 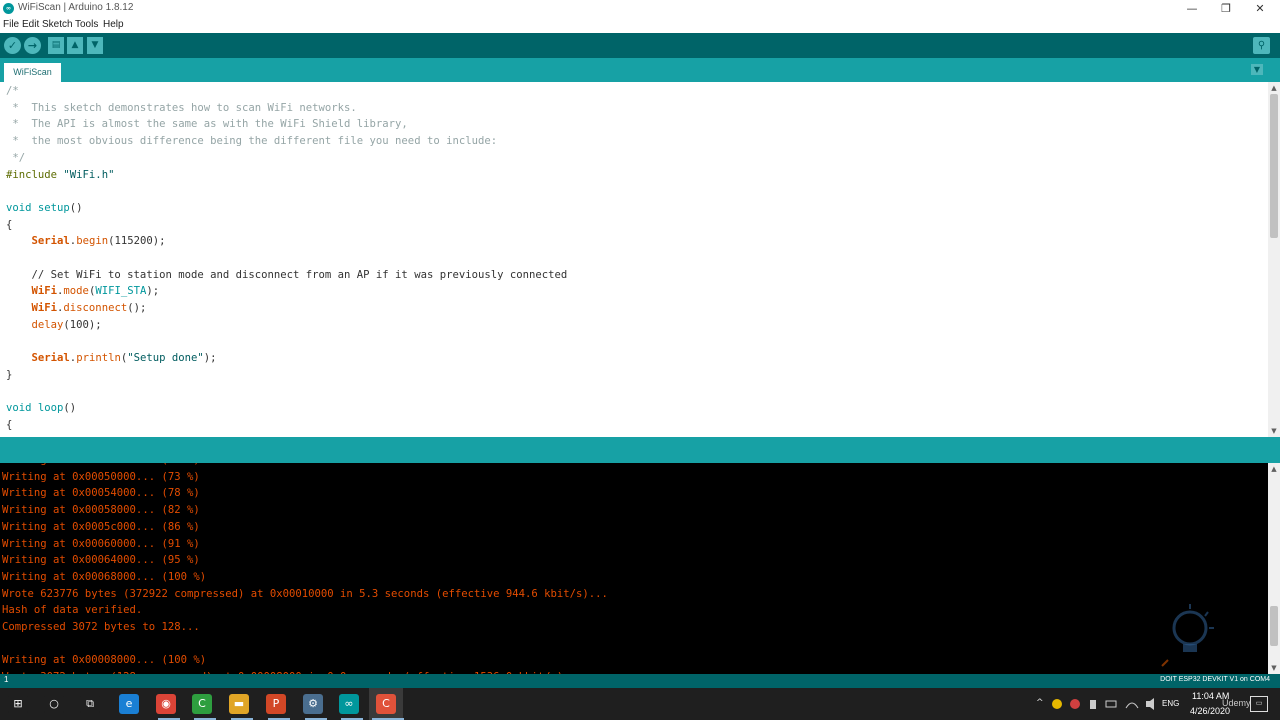 I want to click on minimize-button: —, so click(x=1192, y=9).